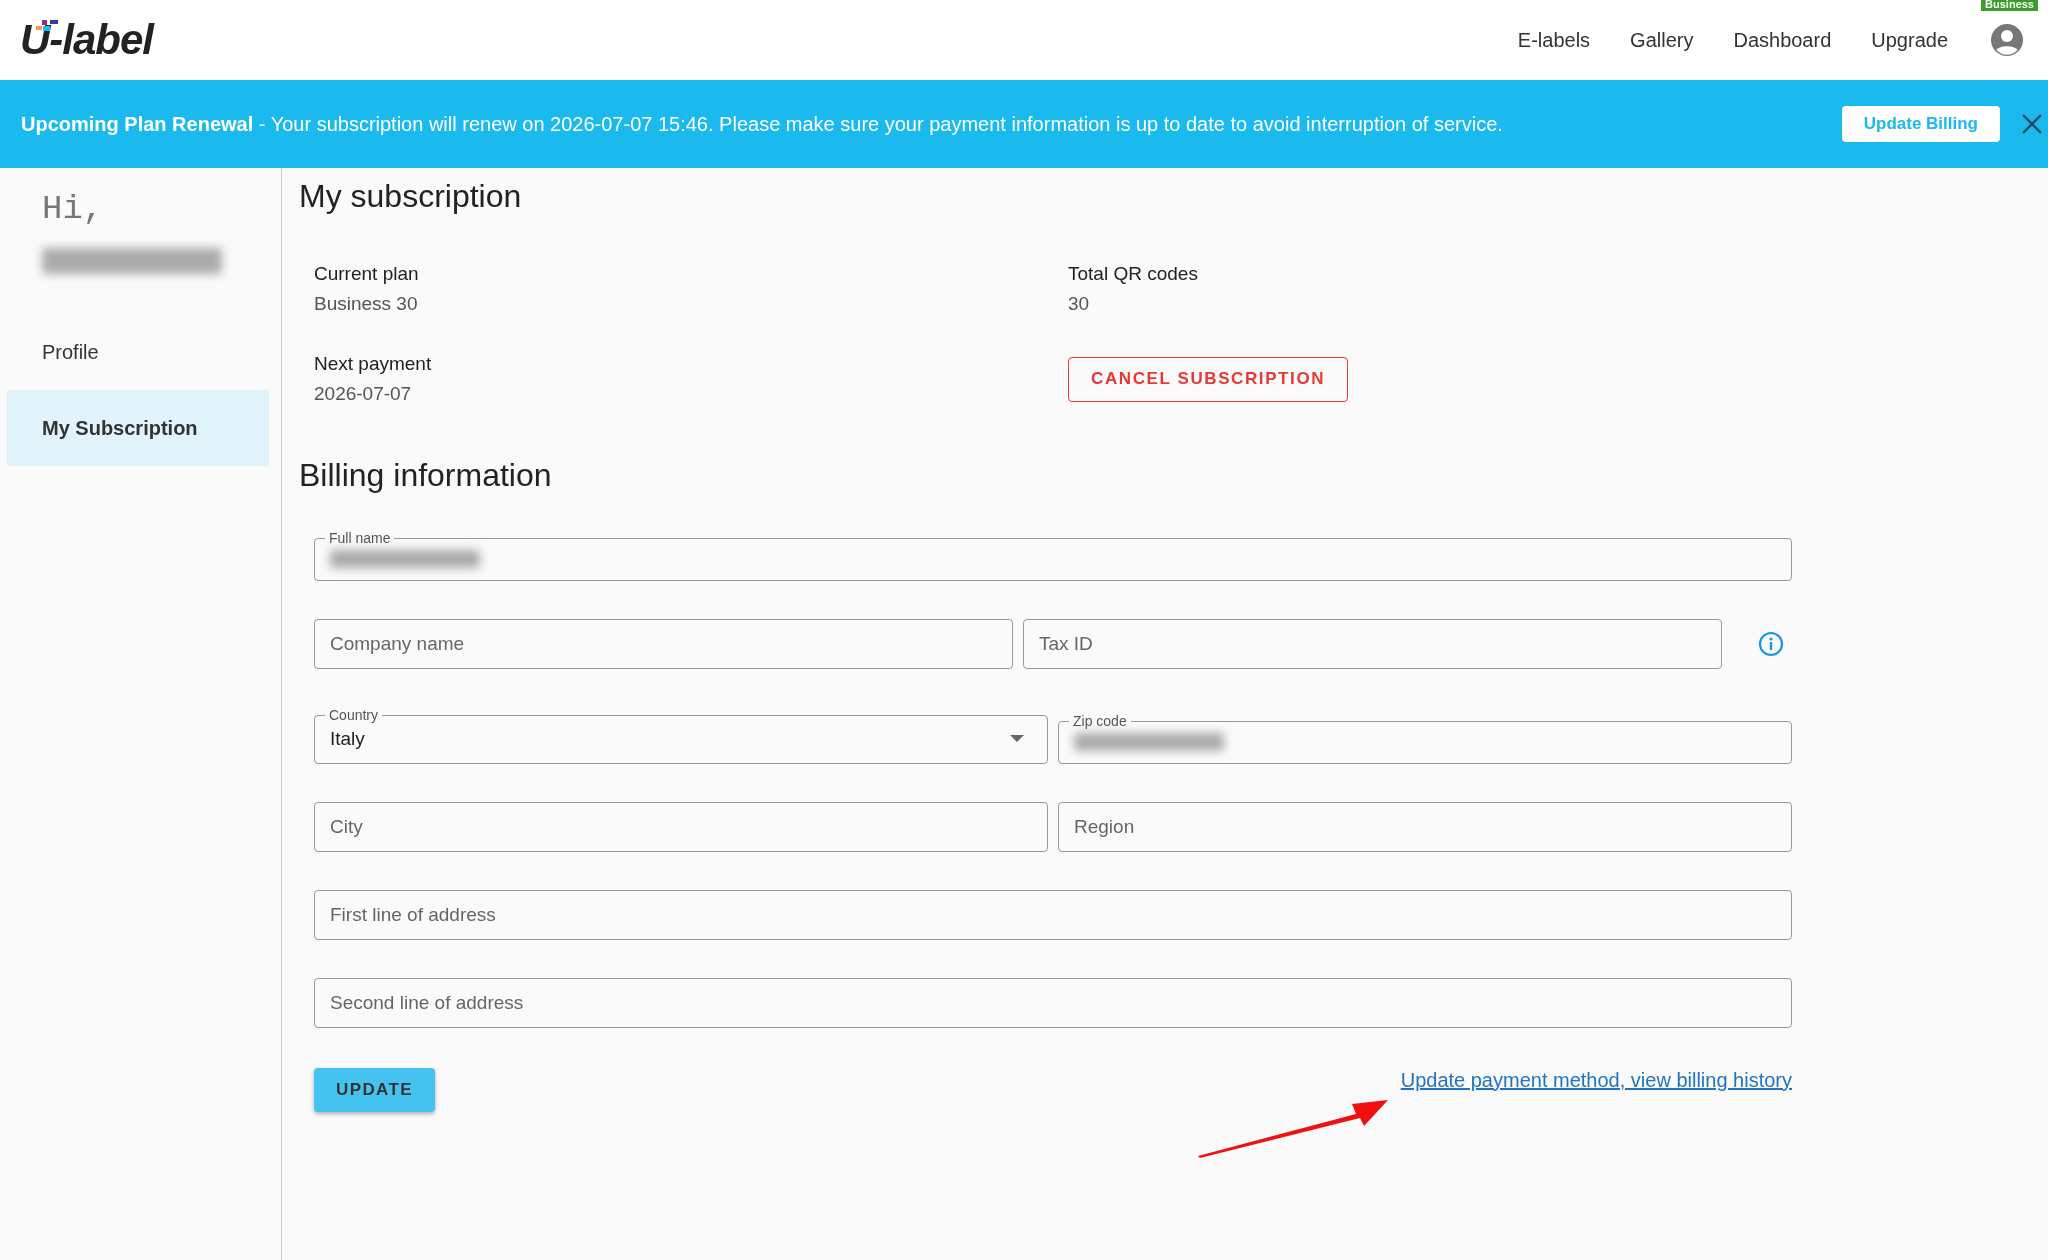 Image resolution: width=2048 pixels, height=1260 pixels. What do you see at coordinates (413, 915) in the screenshot?
I see `field-placeholder: First line of address` at bounding box center [413, 915].